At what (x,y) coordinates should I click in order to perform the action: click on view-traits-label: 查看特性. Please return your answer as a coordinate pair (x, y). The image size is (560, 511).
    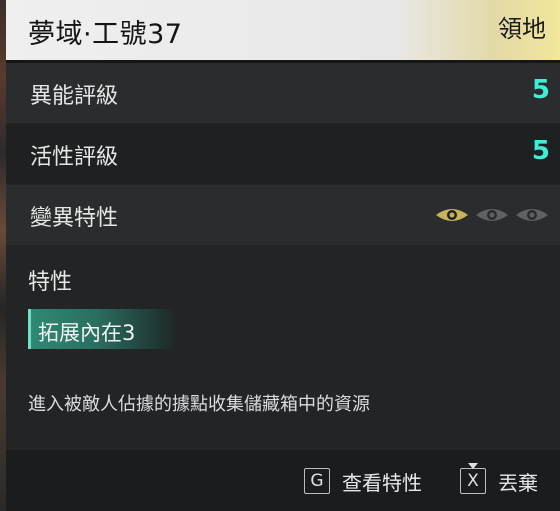
    Looking at the image, I should click on (382, 482).